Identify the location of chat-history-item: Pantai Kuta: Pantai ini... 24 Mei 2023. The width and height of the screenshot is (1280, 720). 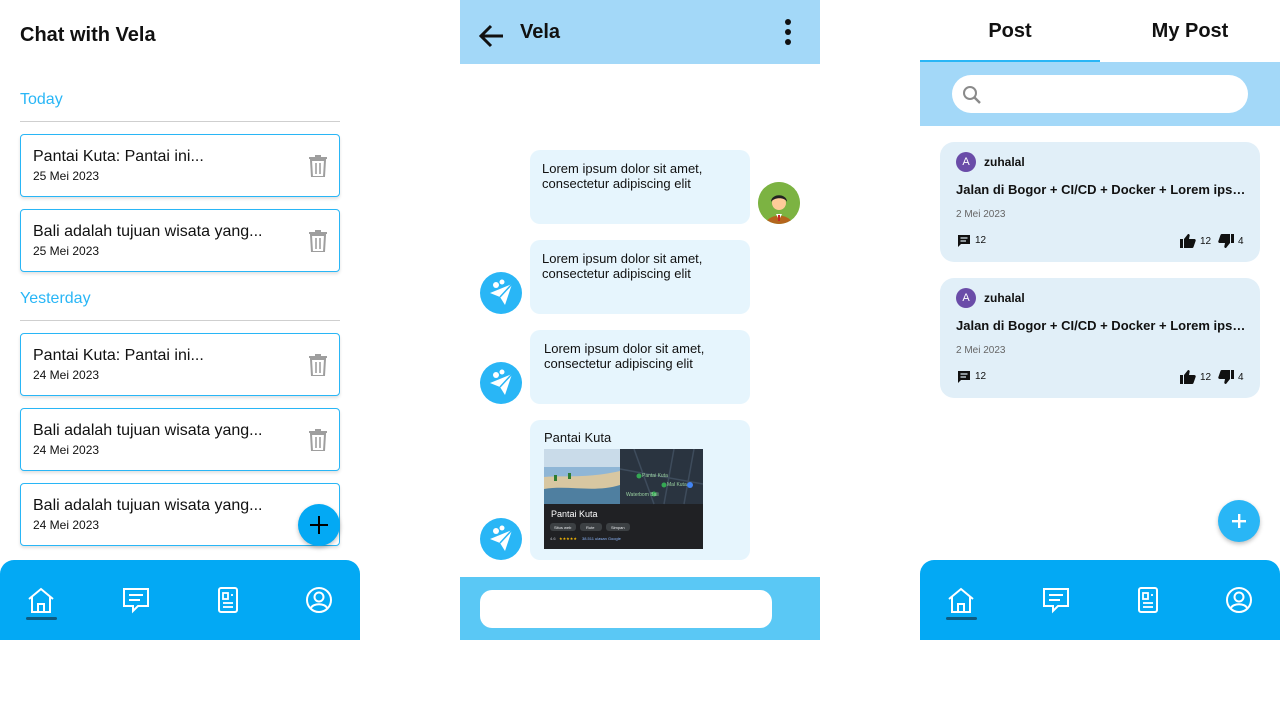
(180, 364).